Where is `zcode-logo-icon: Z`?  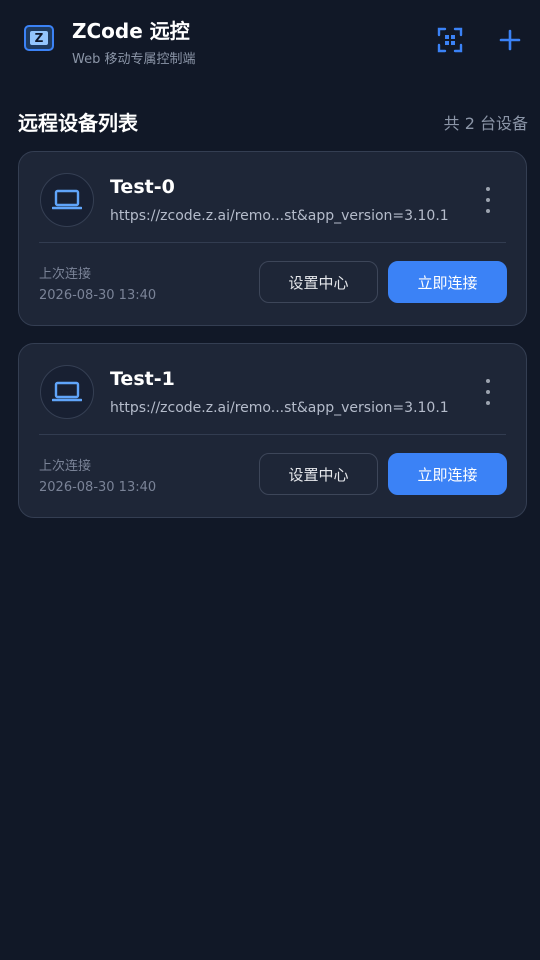
zcode-logo-icon: Z is located at coordinates (39, 38).